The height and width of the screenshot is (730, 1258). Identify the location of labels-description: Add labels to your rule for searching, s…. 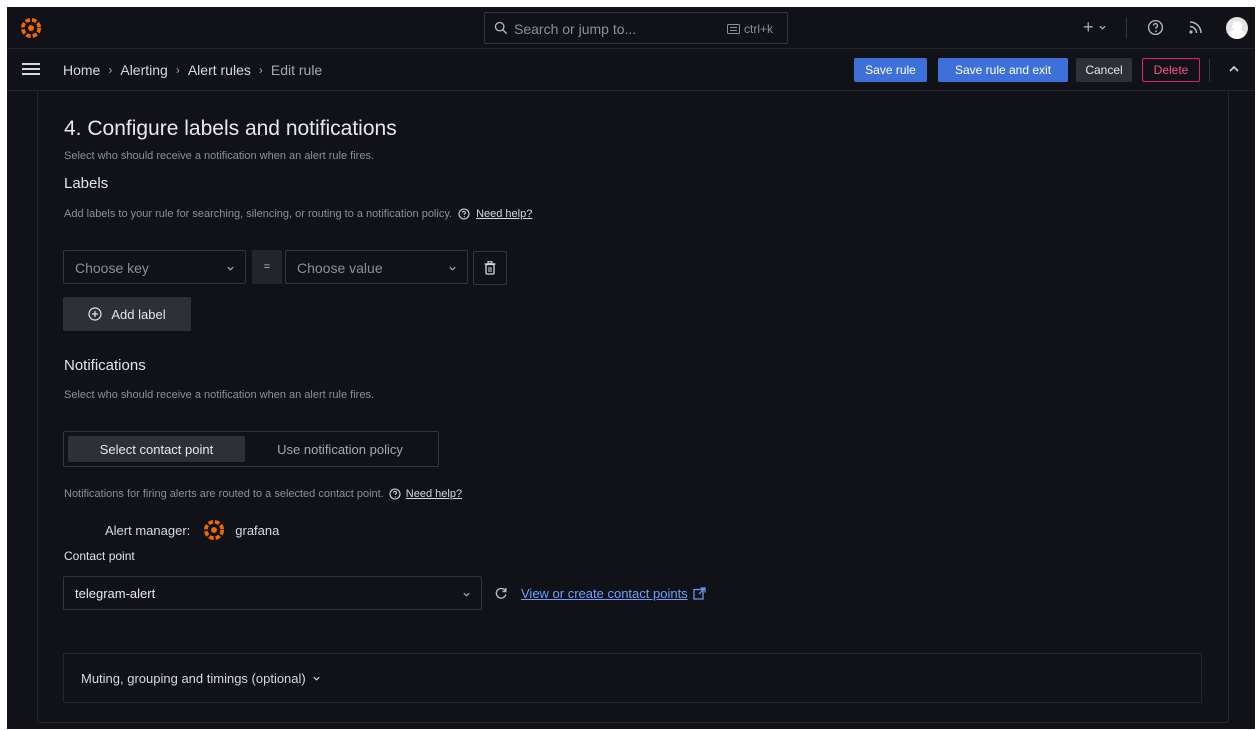
(298, 214).